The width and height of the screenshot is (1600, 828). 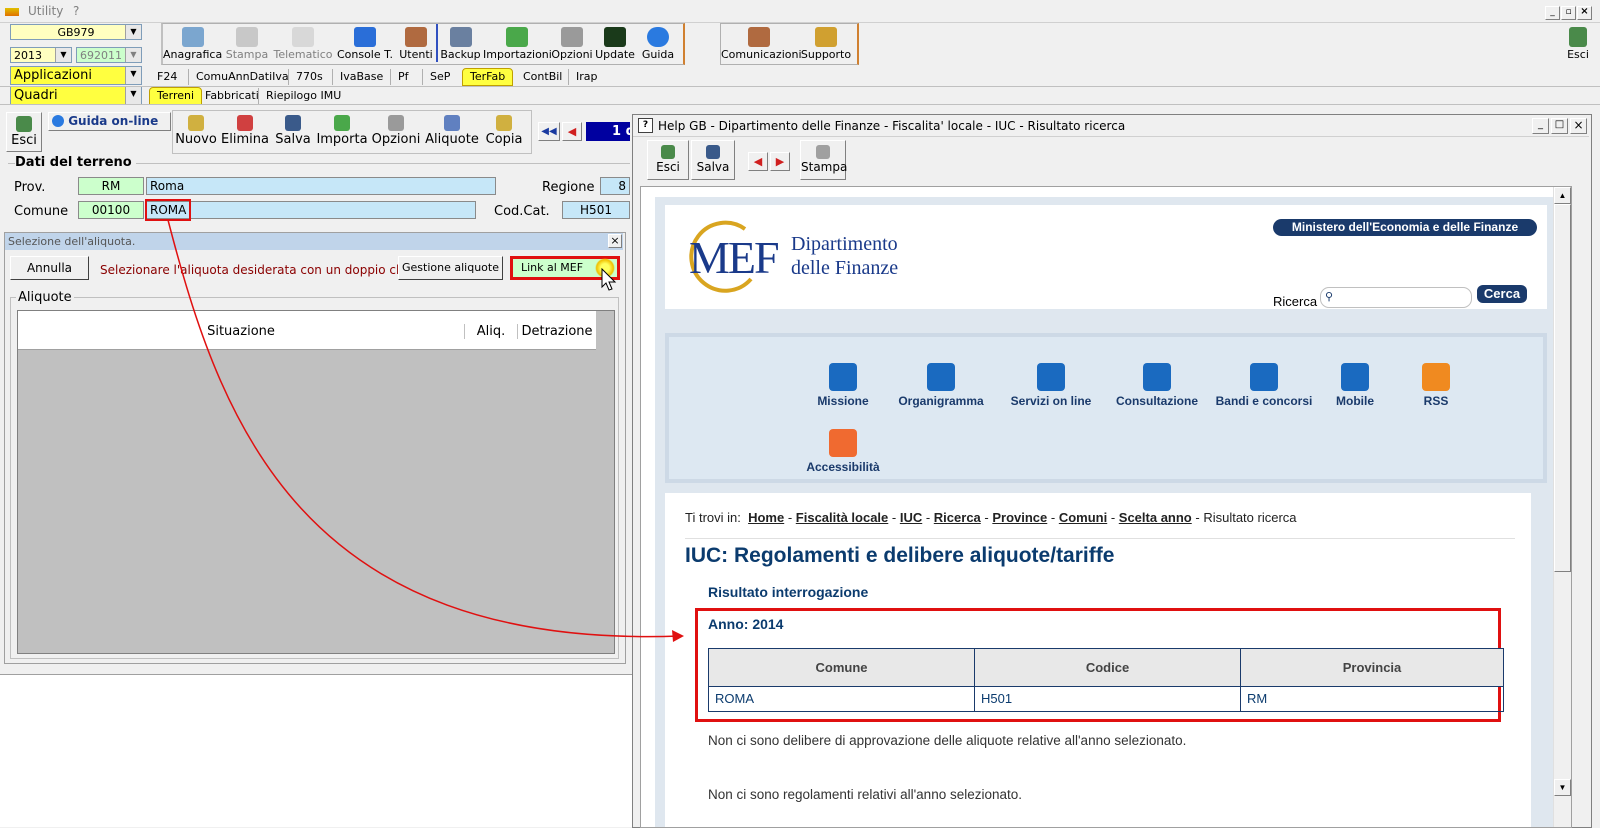 I want to click on backup-button: Backup, so click(x=460, y=43).